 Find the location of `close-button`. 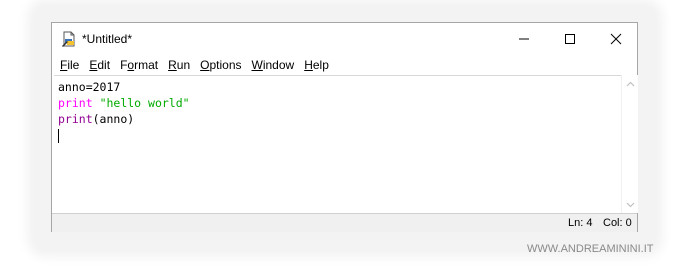

close-button is located at coordinates (616, 38).